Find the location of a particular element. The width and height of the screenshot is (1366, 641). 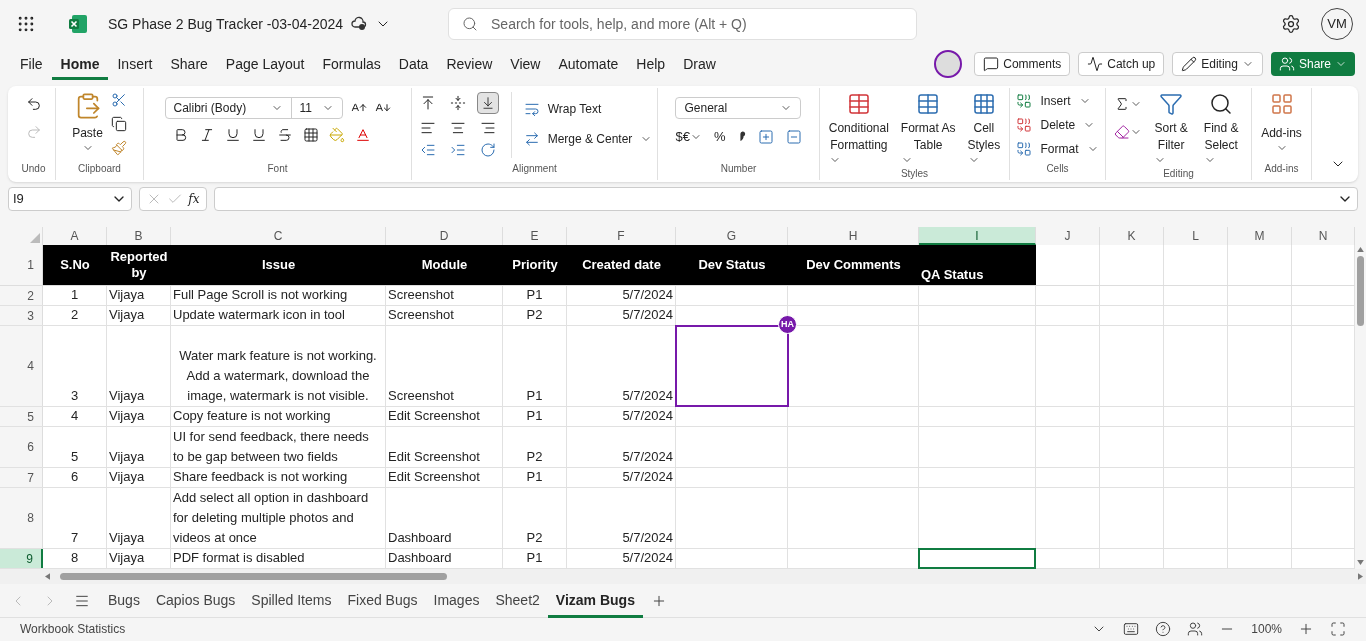

scroll-up-icon is located at coordinates (1360, 249).